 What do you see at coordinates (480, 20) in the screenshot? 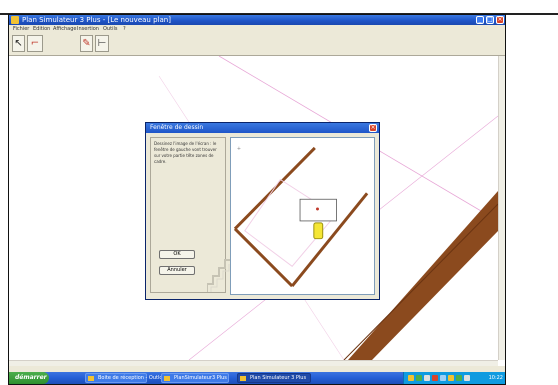
I see `minimize-button: _` at bounding box center [480, 20].